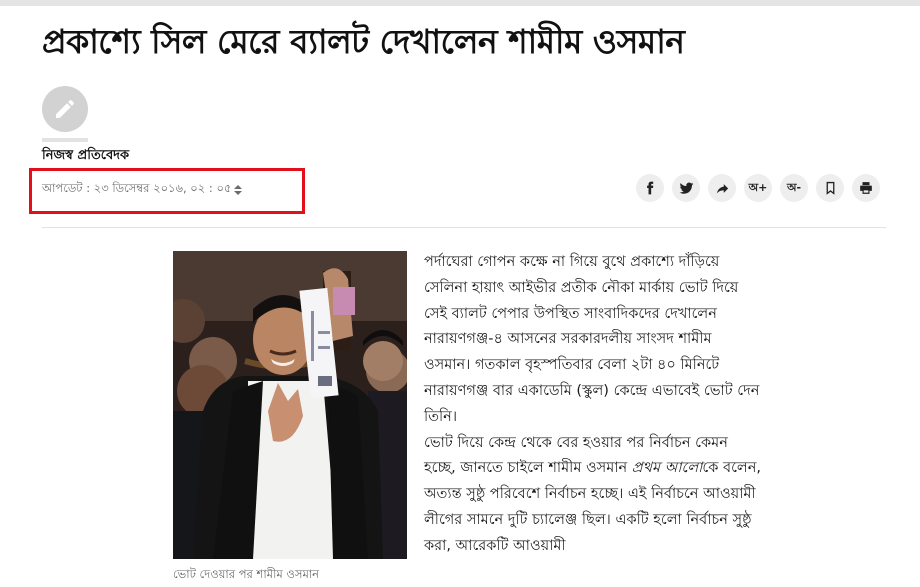 This screenshot has width=920, height=587. What do you see at coordinates (667, 468) in the screenshot?
I see `newspaper-name: প্রথম আলো` at bounding box center [667, 468].